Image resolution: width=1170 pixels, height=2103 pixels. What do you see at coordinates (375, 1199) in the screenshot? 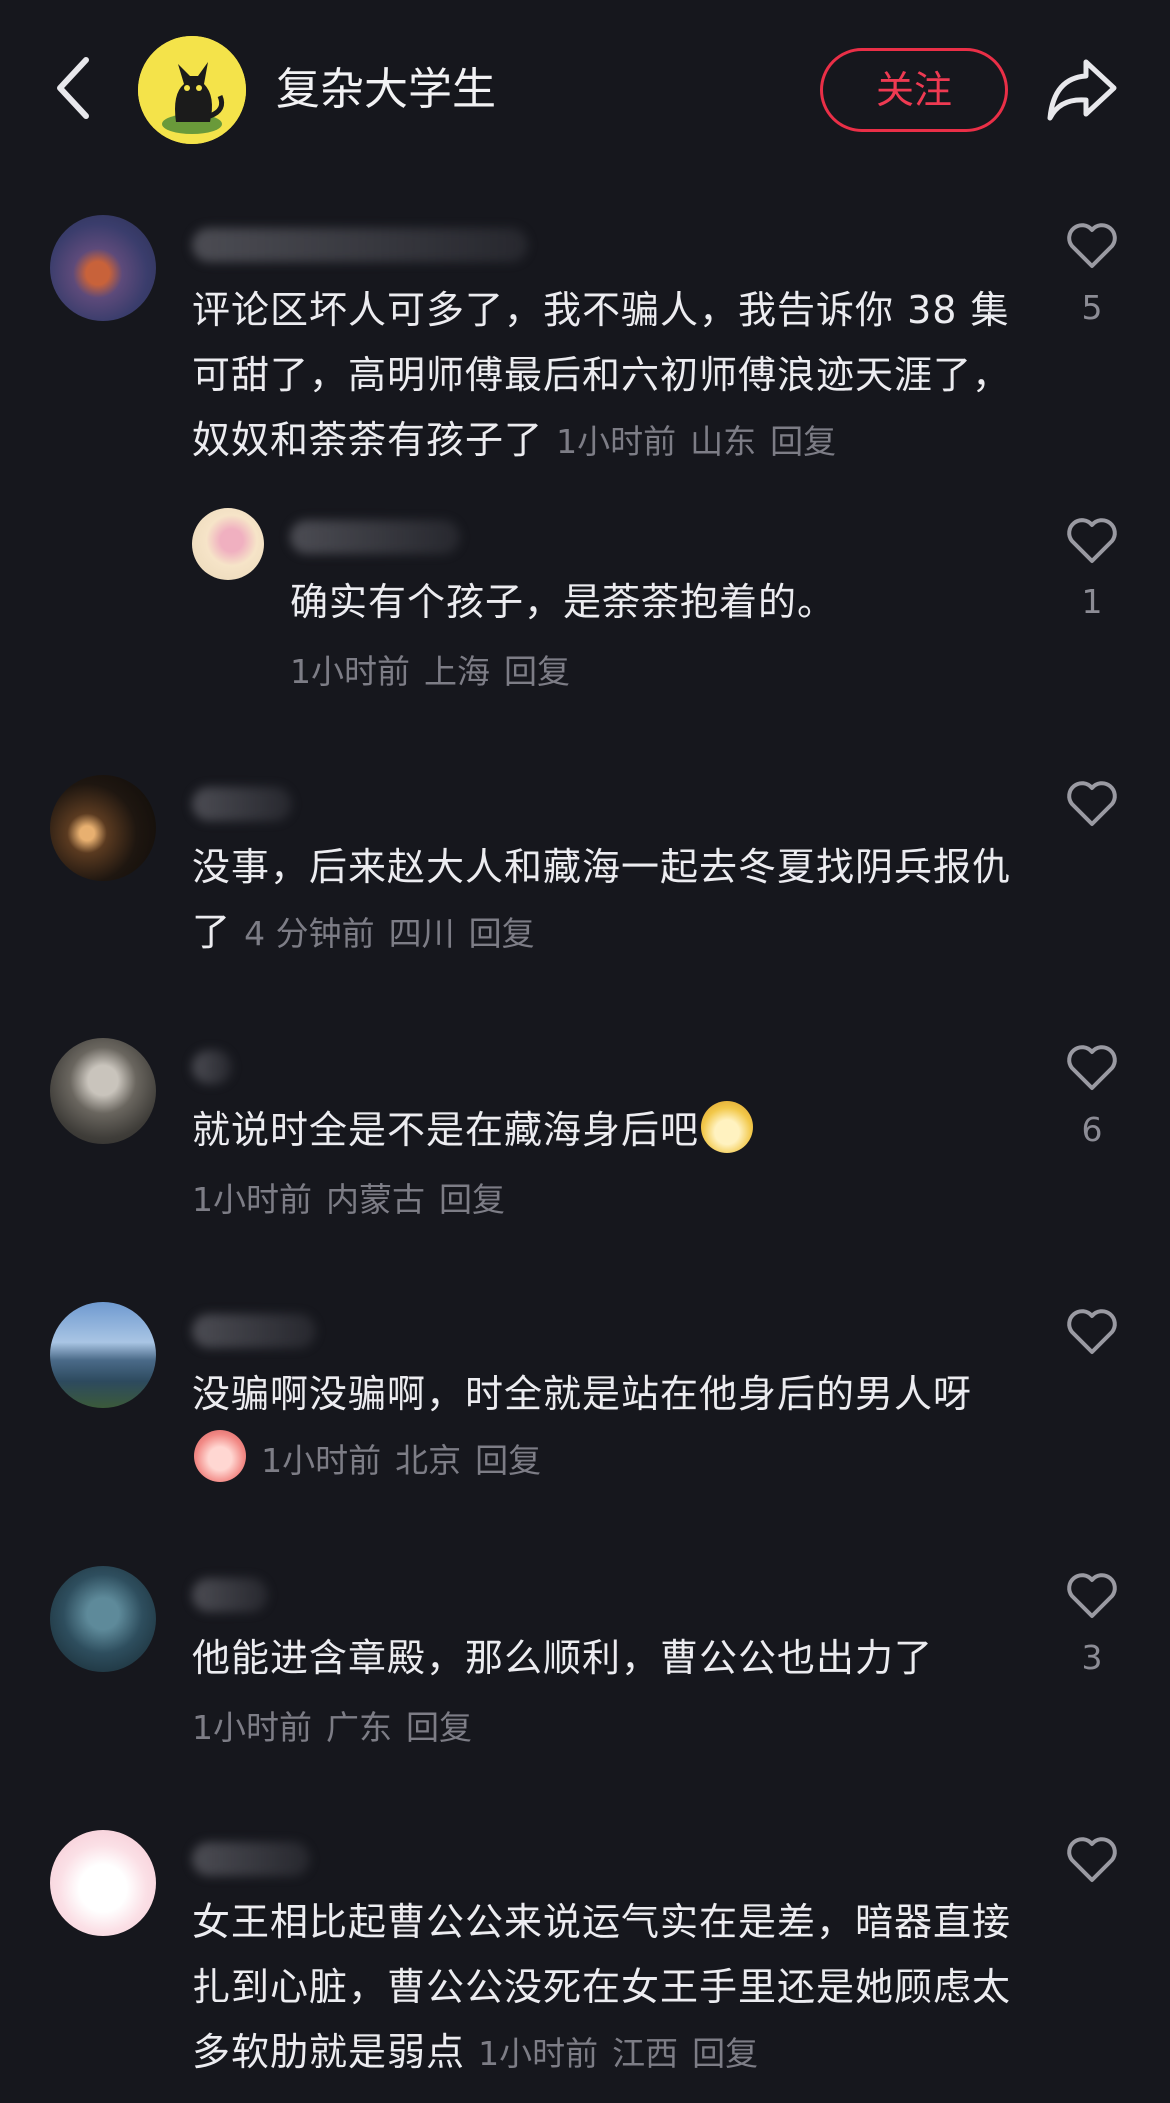
I see `comment-location: 内蒙古` at bounding box center [375, 1199].